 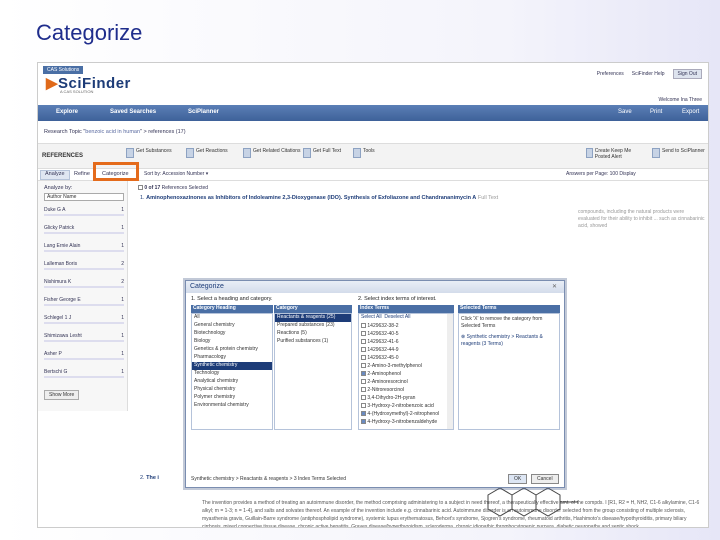 I want to click on select-all-checkbox, so click(x=140, y=188).